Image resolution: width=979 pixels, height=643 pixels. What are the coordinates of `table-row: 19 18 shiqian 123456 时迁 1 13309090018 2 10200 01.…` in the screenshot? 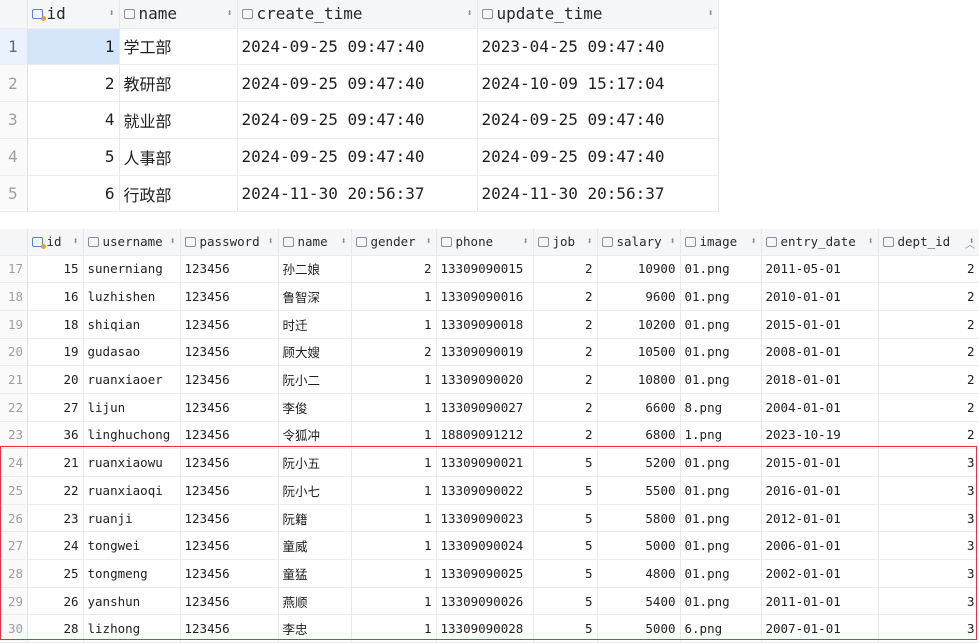 It's located at (489, 324).